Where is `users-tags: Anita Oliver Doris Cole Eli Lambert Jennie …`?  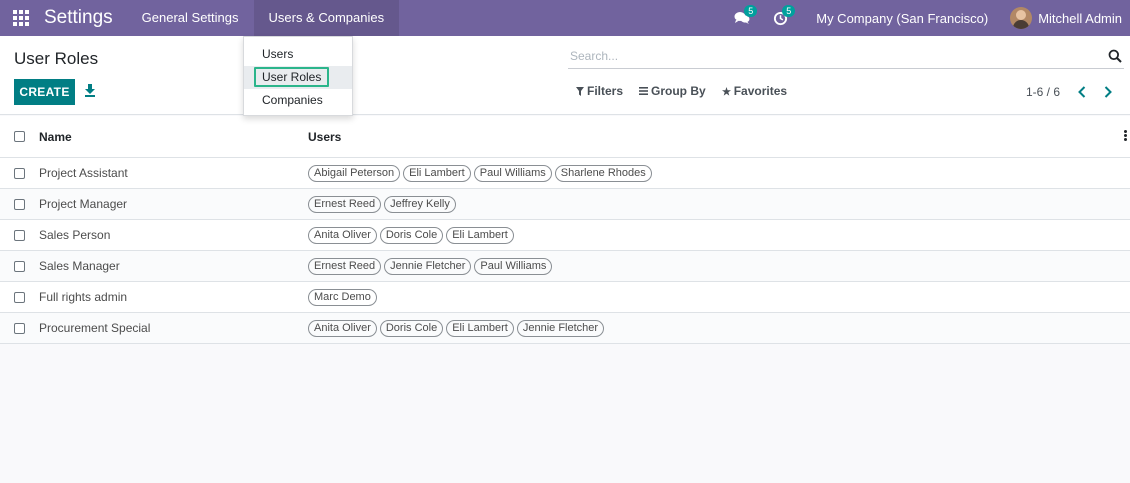 users-tags: Anita Oliver Doris Cole Eli Lambert Jennie … is located at coordinates (457, 328).